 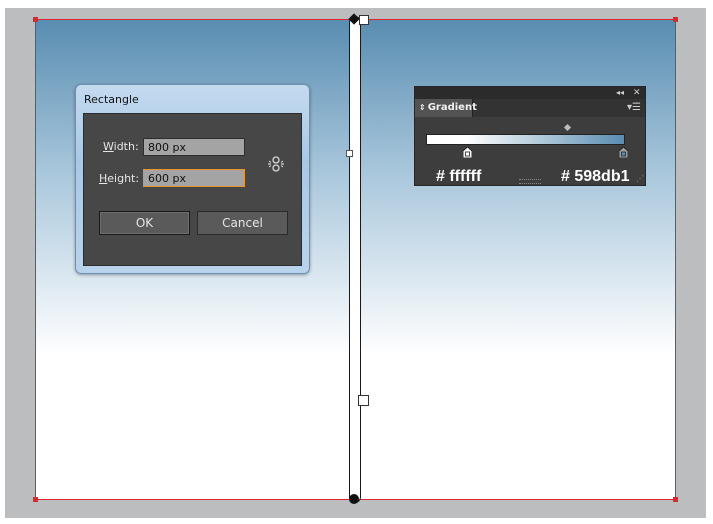 I want to click on collapse-icon: ◂◂, so click(x=620, y=93).